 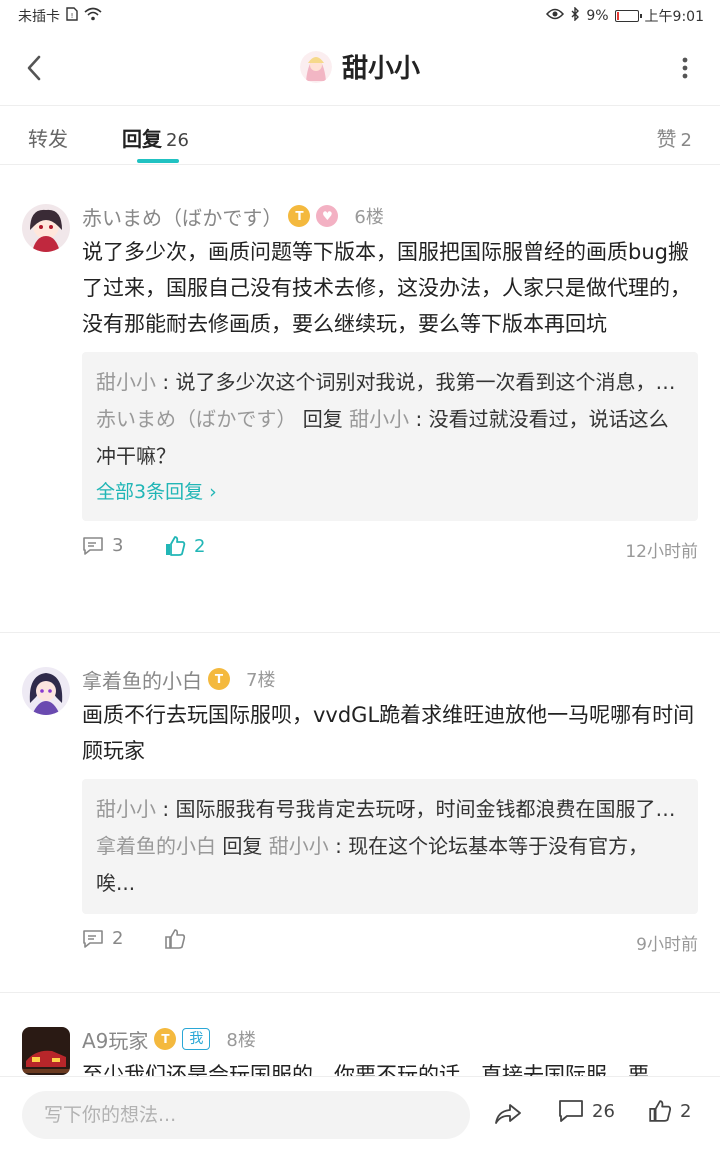 I want to click on reply-username: 赤いまめ（ばかです）, so click(x=196, y=419).